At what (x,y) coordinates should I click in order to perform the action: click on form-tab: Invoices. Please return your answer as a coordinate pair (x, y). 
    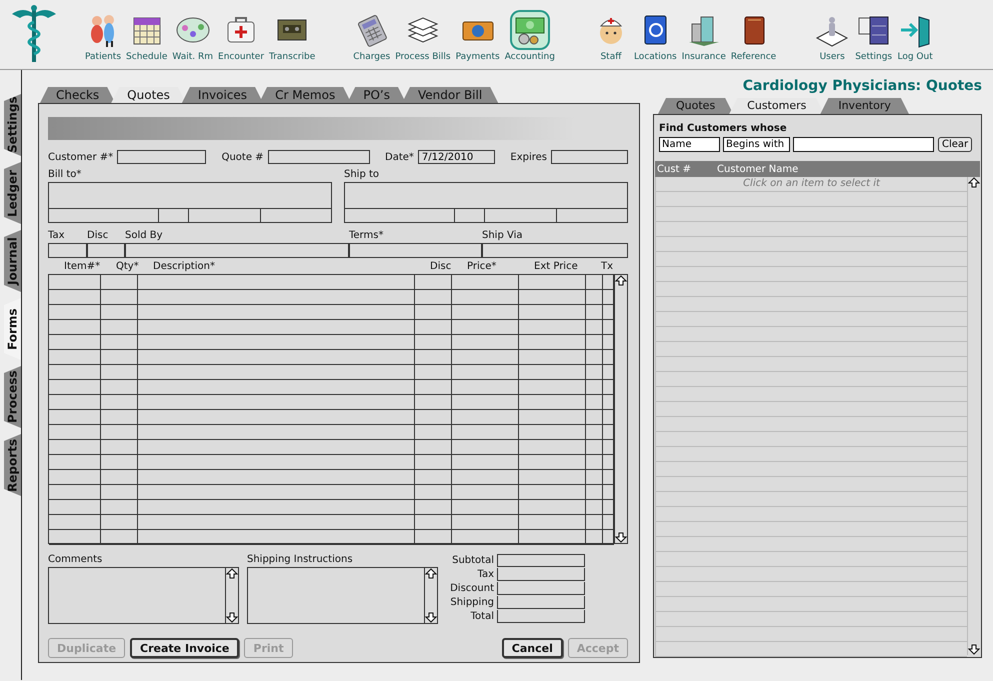
    Looking at the image, I should click on (223, 95).